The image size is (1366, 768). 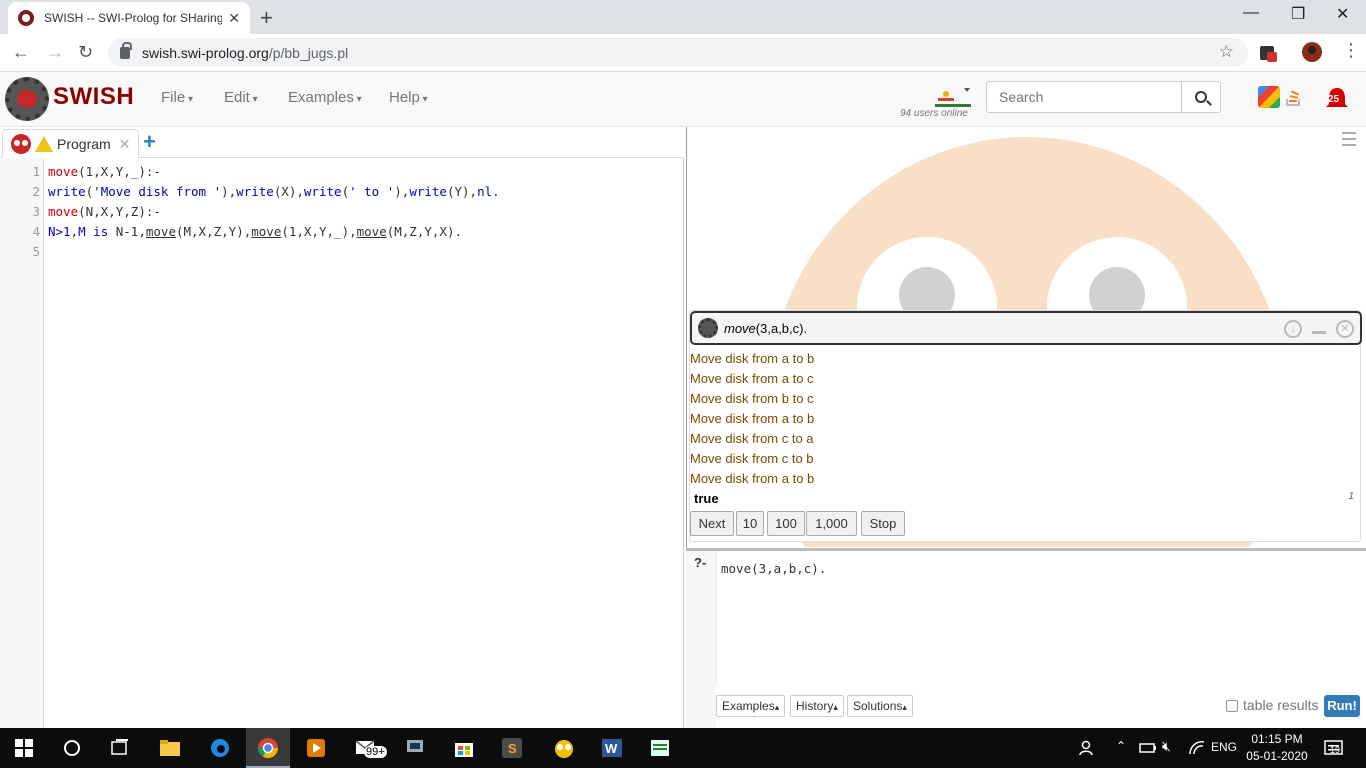 I want to click on minimize-answer-icon, so click(x=1319, y=332).